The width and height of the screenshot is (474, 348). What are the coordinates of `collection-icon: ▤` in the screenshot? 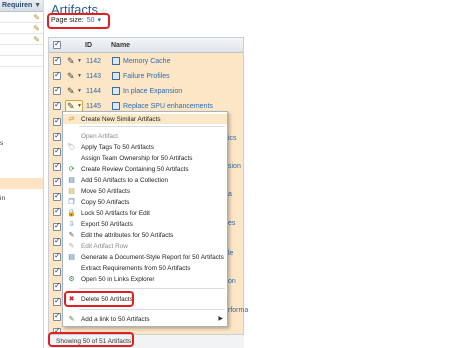 It's located at (71, 180).